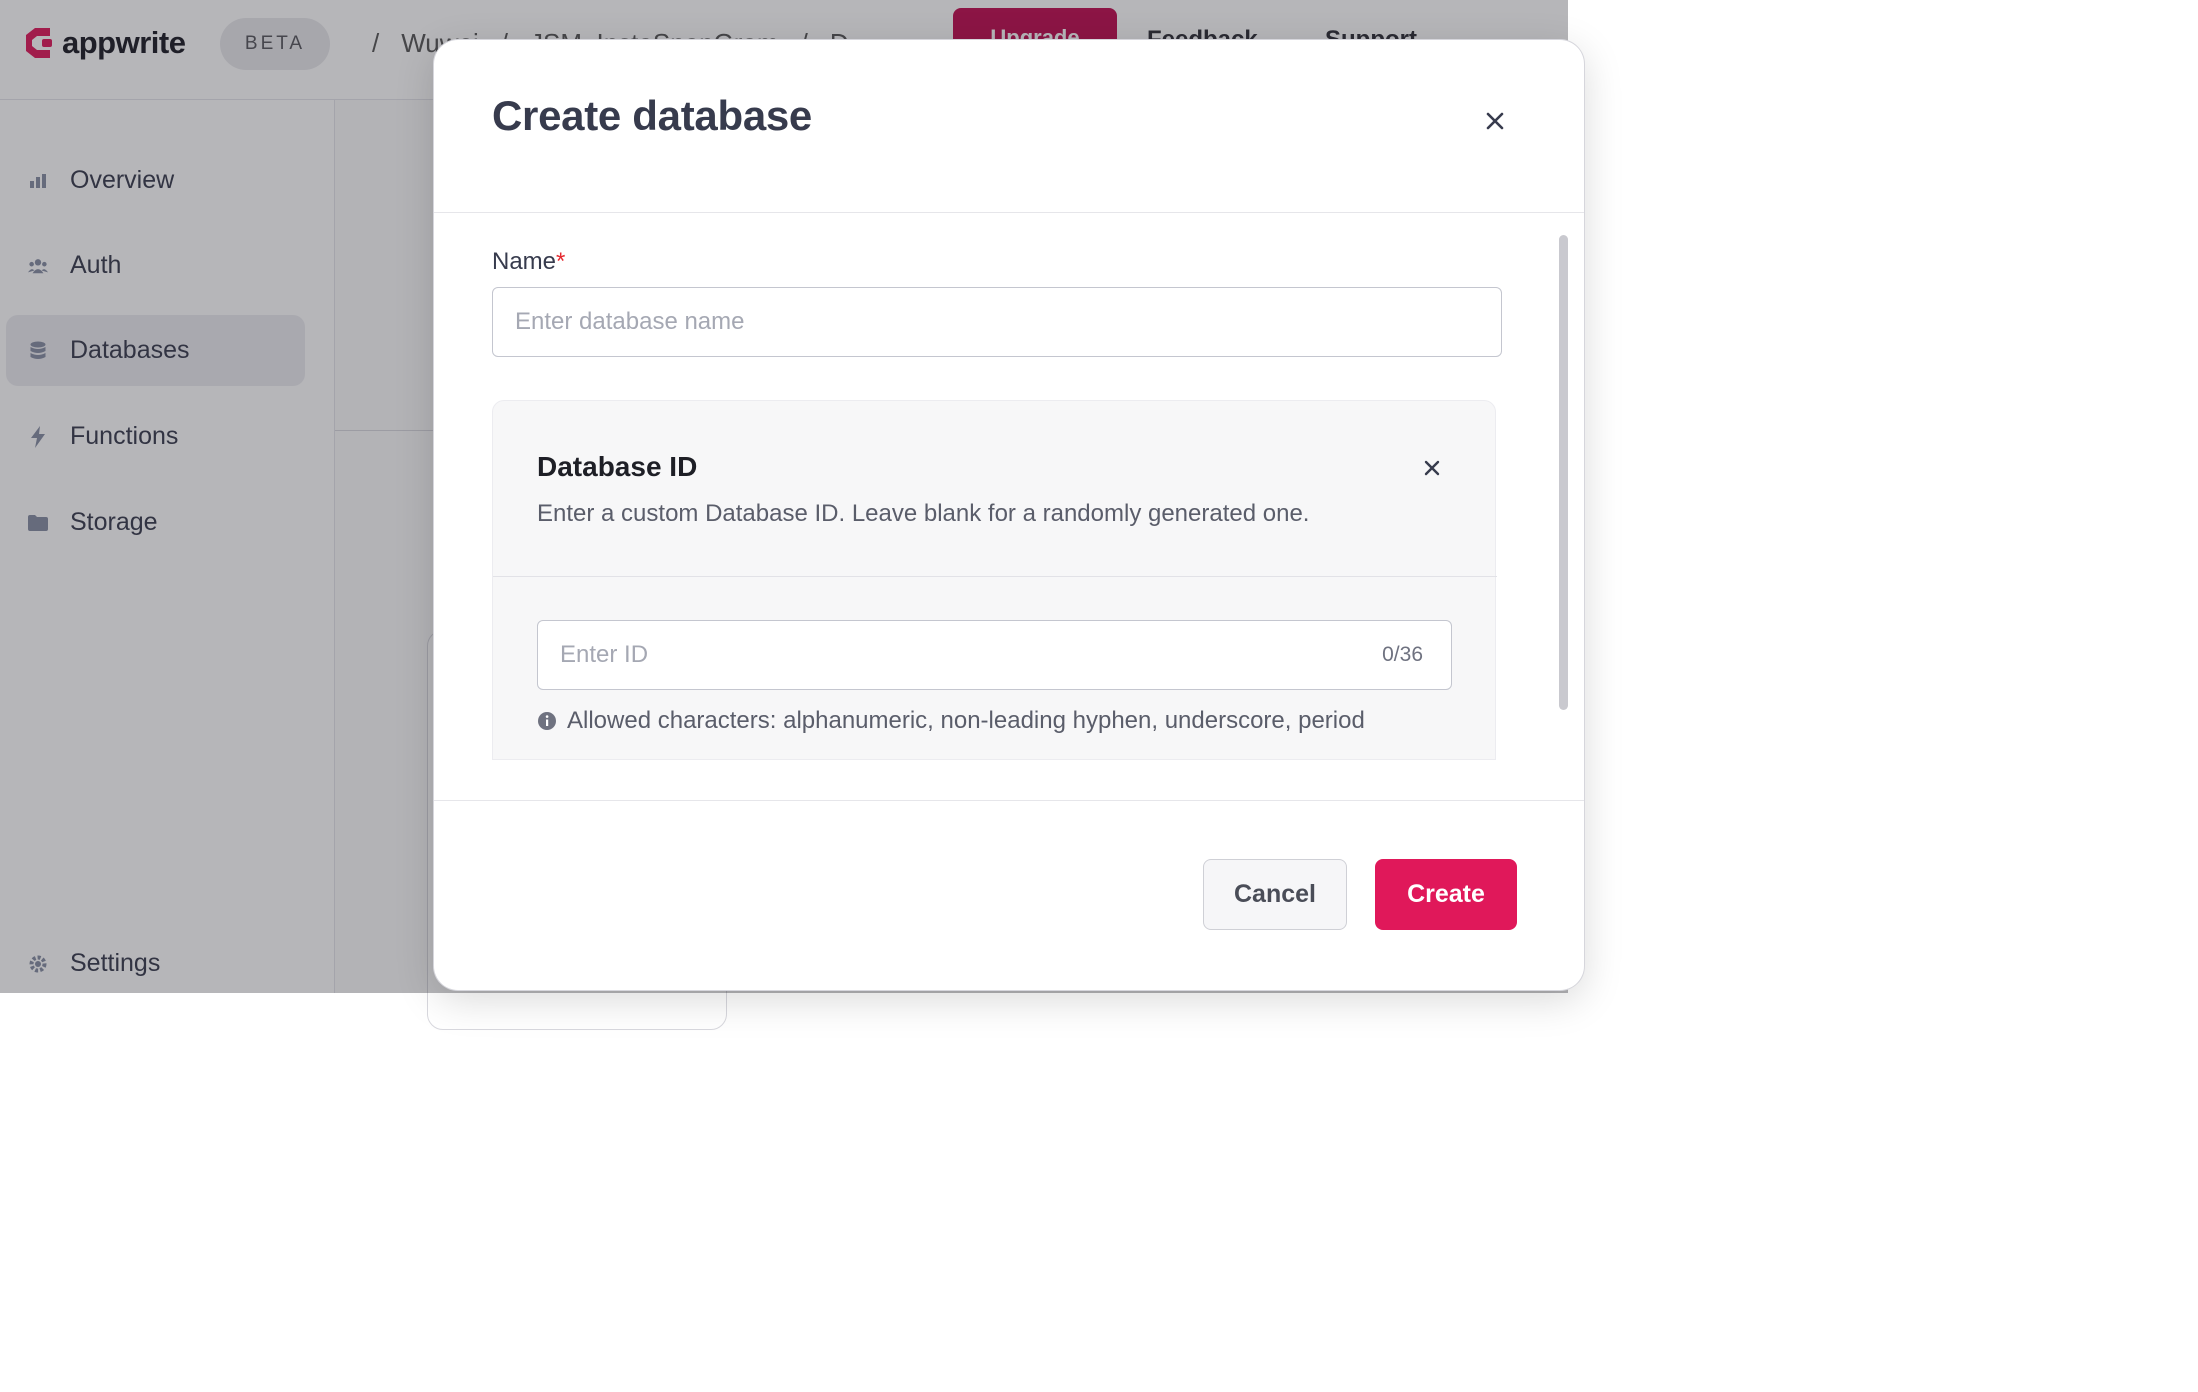  What do you see at coordinates (1402, 654) in the screenshot?
I see `character-counter: 0/36` at bounding box center [1402, 654].